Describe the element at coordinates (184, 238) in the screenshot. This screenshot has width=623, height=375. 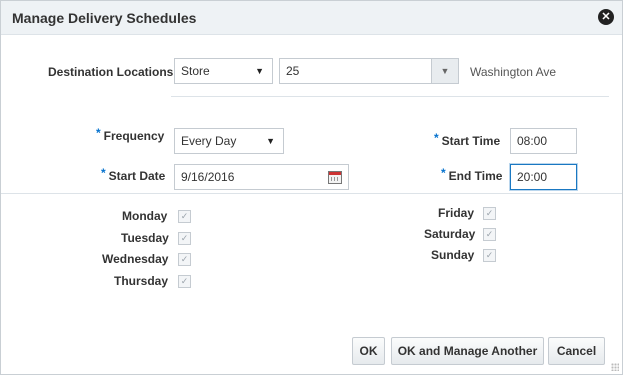
I see `tuesday-checkbox: ✓` at that location.